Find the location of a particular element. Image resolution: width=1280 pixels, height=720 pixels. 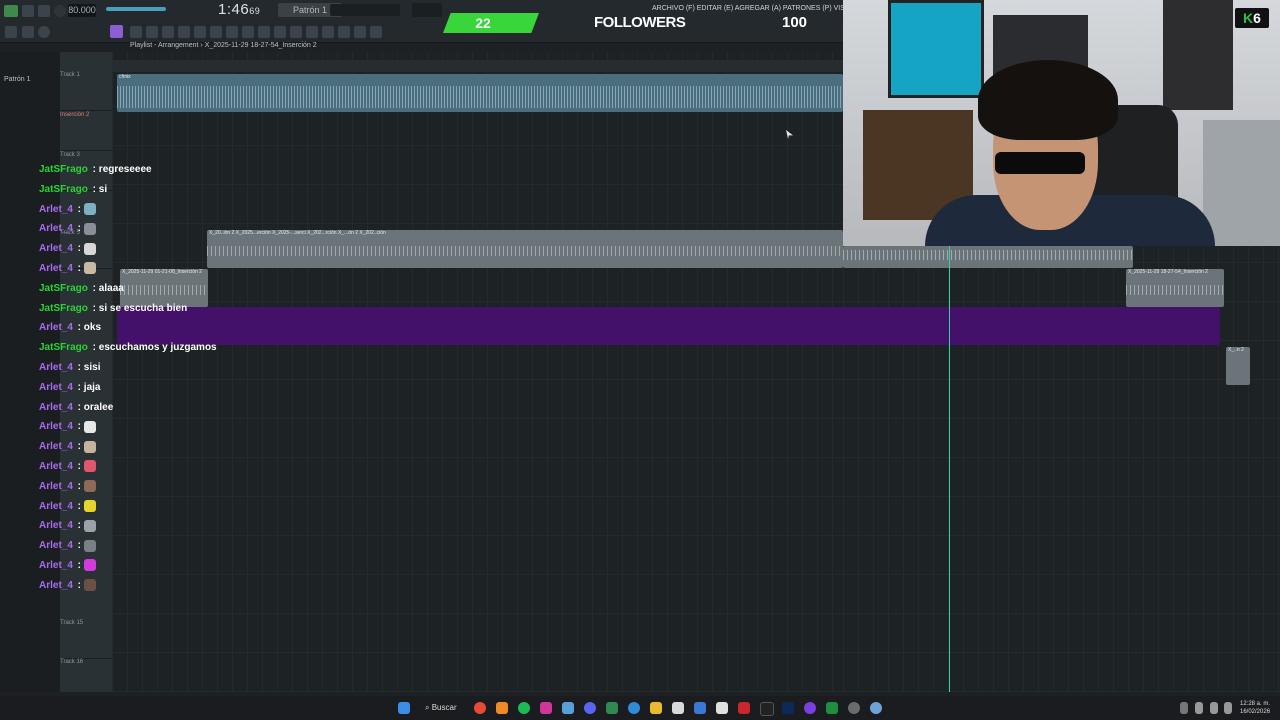

tray-chevron-icon is located at coordinates (1184, 708).